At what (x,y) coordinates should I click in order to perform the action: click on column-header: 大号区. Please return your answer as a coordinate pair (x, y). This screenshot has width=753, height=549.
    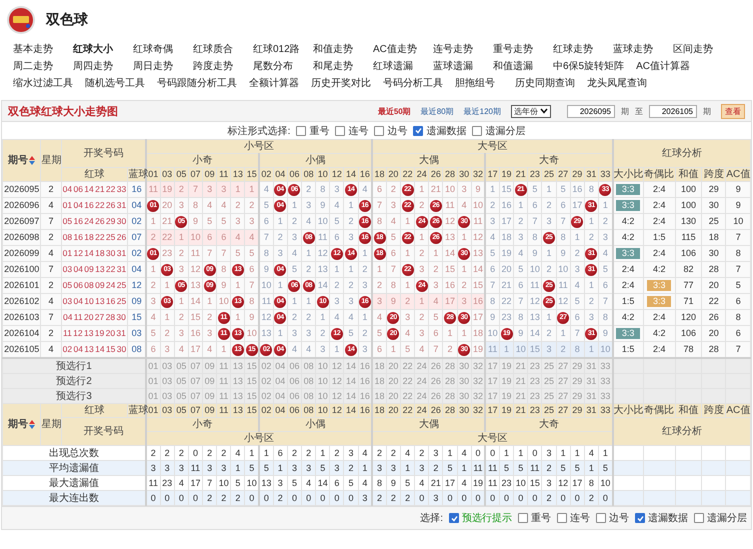
    Looking at the image, I should click on (492, 147).